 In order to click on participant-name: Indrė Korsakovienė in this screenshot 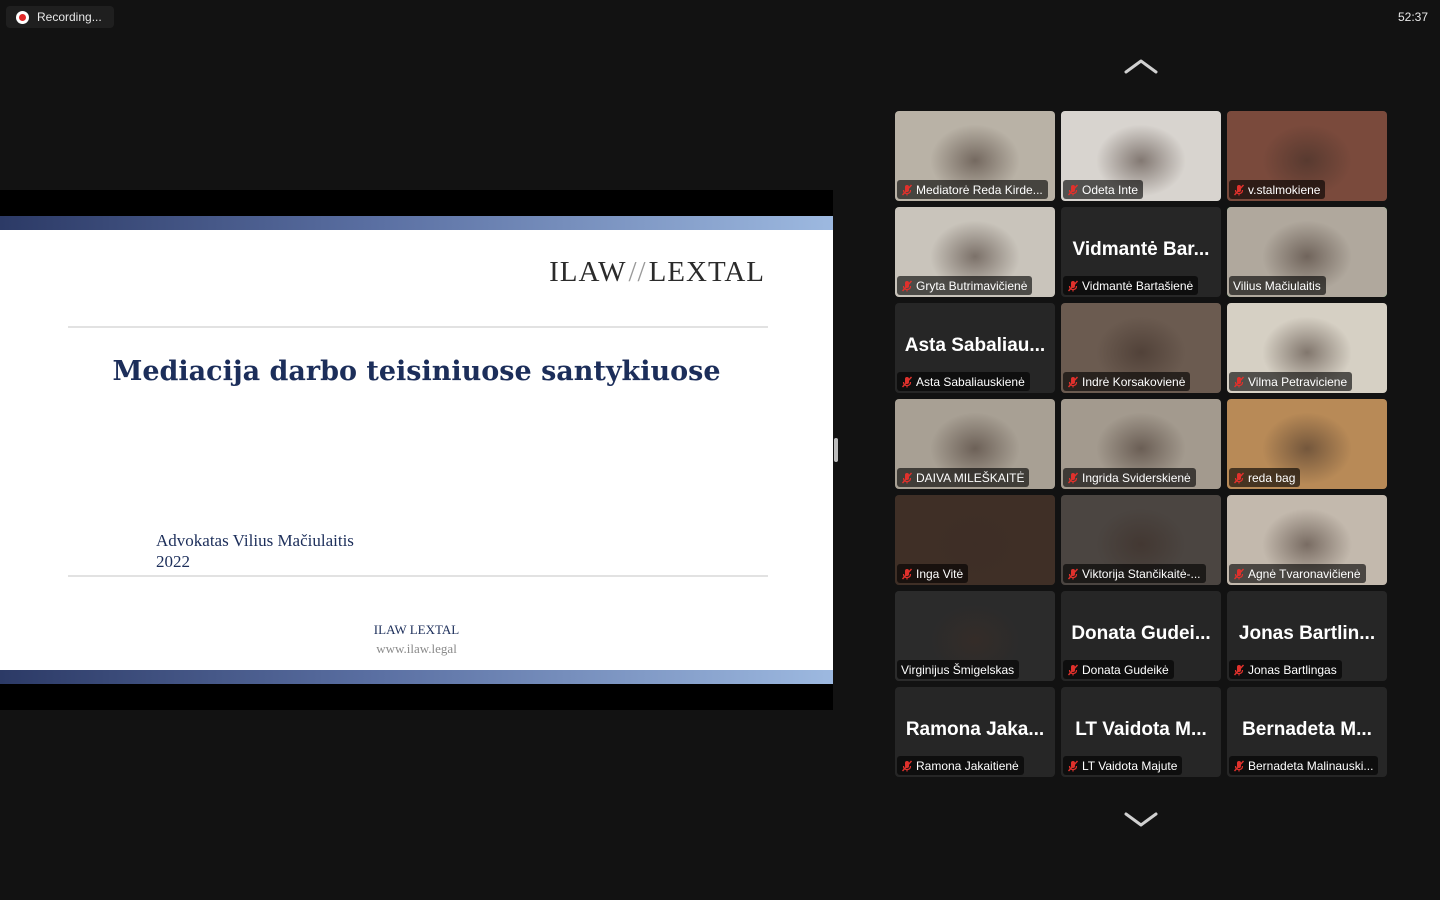, I will do `click(1134, 381)`.